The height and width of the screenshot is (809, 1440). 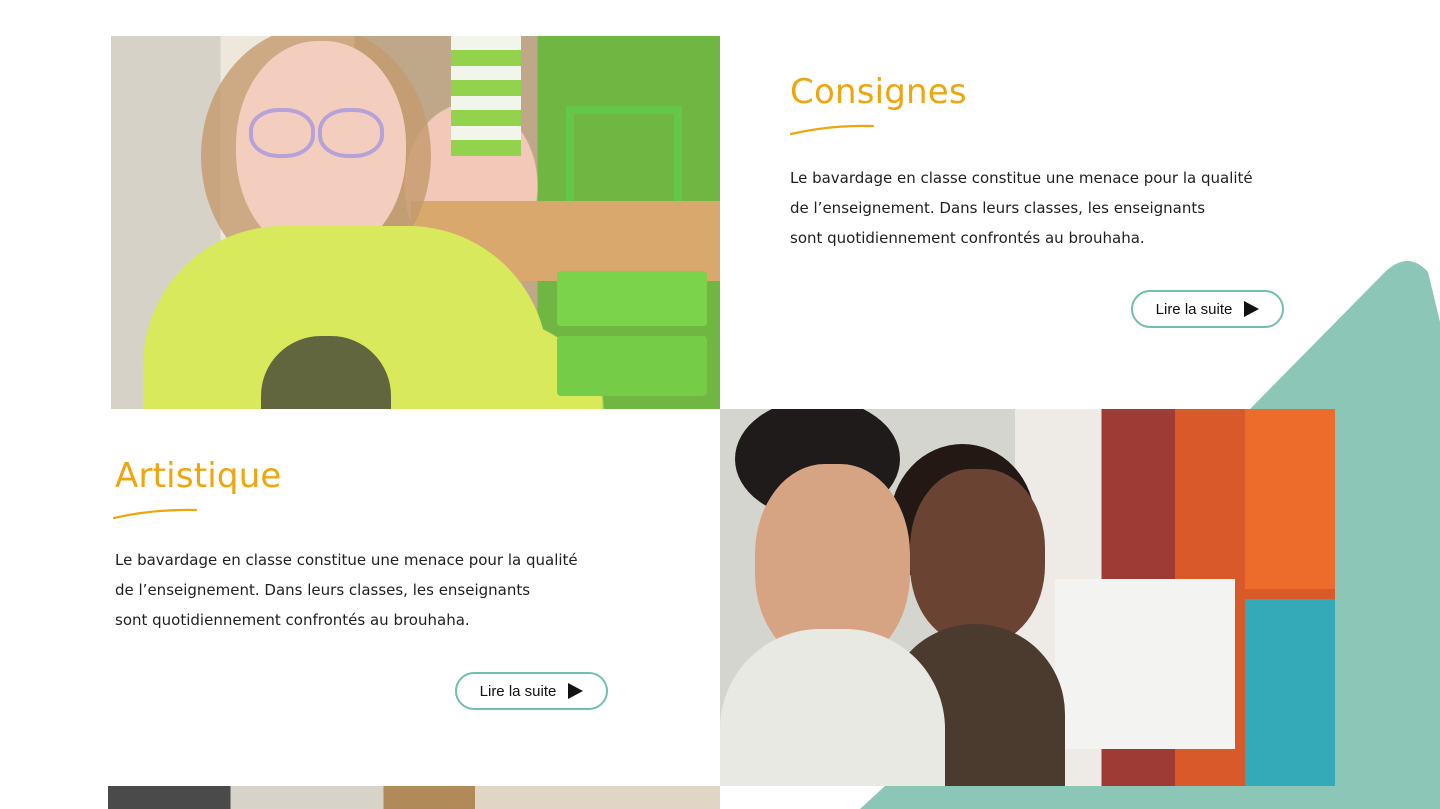 I want to click on read-more-button-artistique: Lire la suite, so click(x=531, y=691).